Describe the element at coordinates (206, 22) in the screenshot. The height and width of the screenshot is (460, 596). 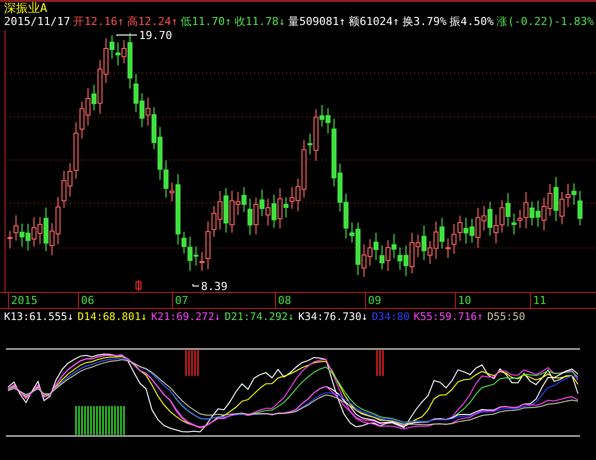
I see `quote-value: 低11.70↑` at that location.